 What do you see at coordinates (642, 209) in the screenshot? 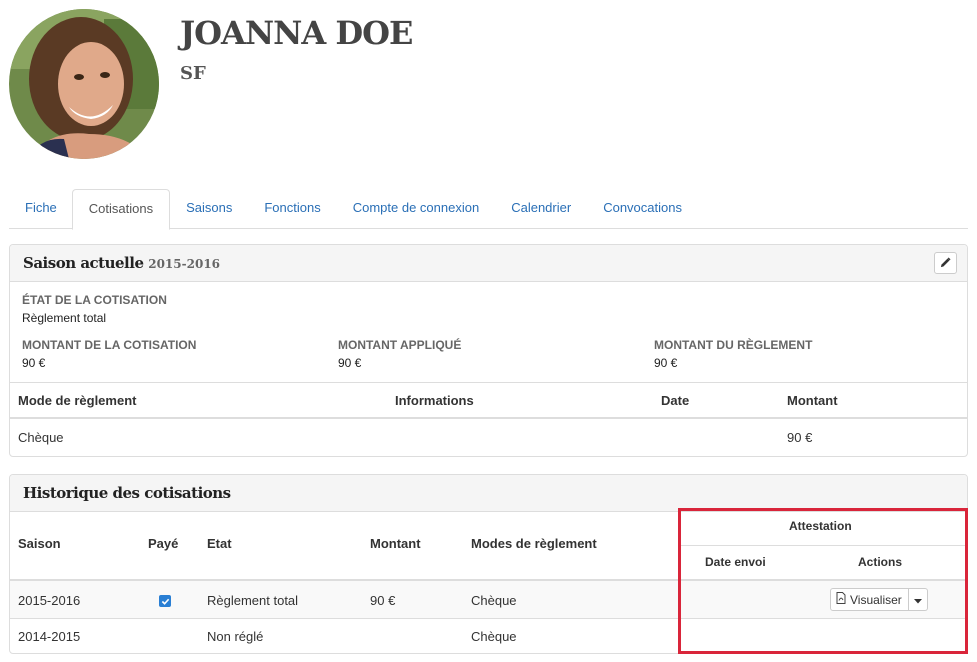
I see `tab-convocations: Convocations` at bounding box center [642, 209].